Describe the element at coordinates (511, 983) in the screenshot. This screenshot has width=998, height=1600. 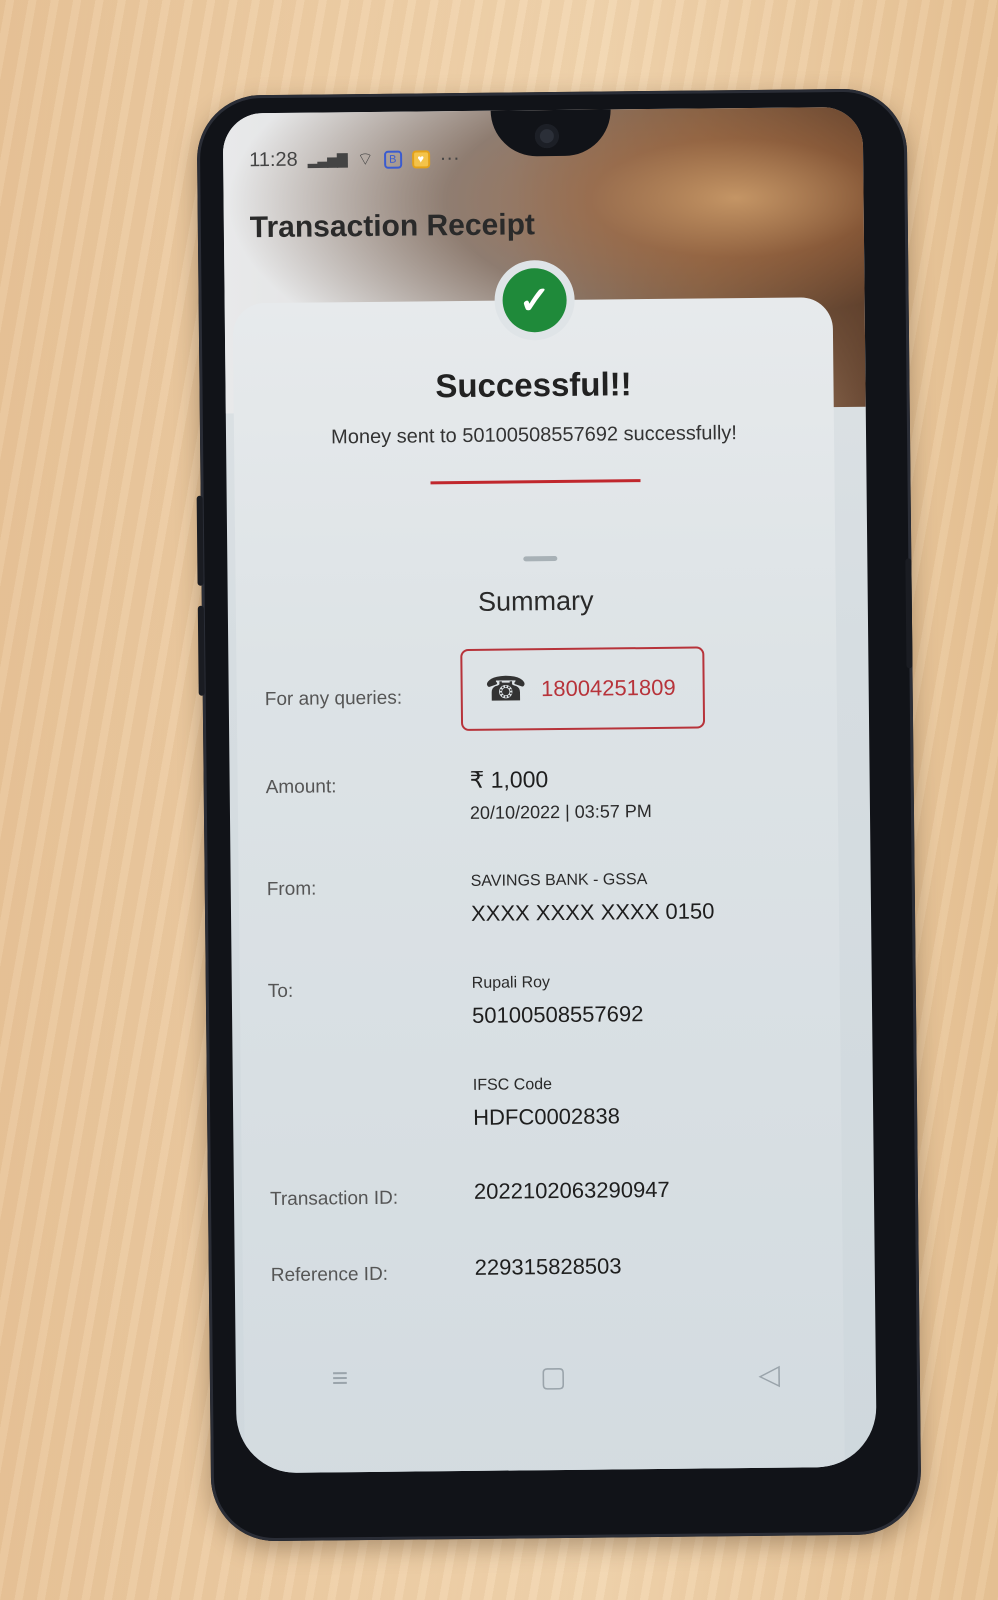
I see `payee-name: Rupali Roy` at that location.